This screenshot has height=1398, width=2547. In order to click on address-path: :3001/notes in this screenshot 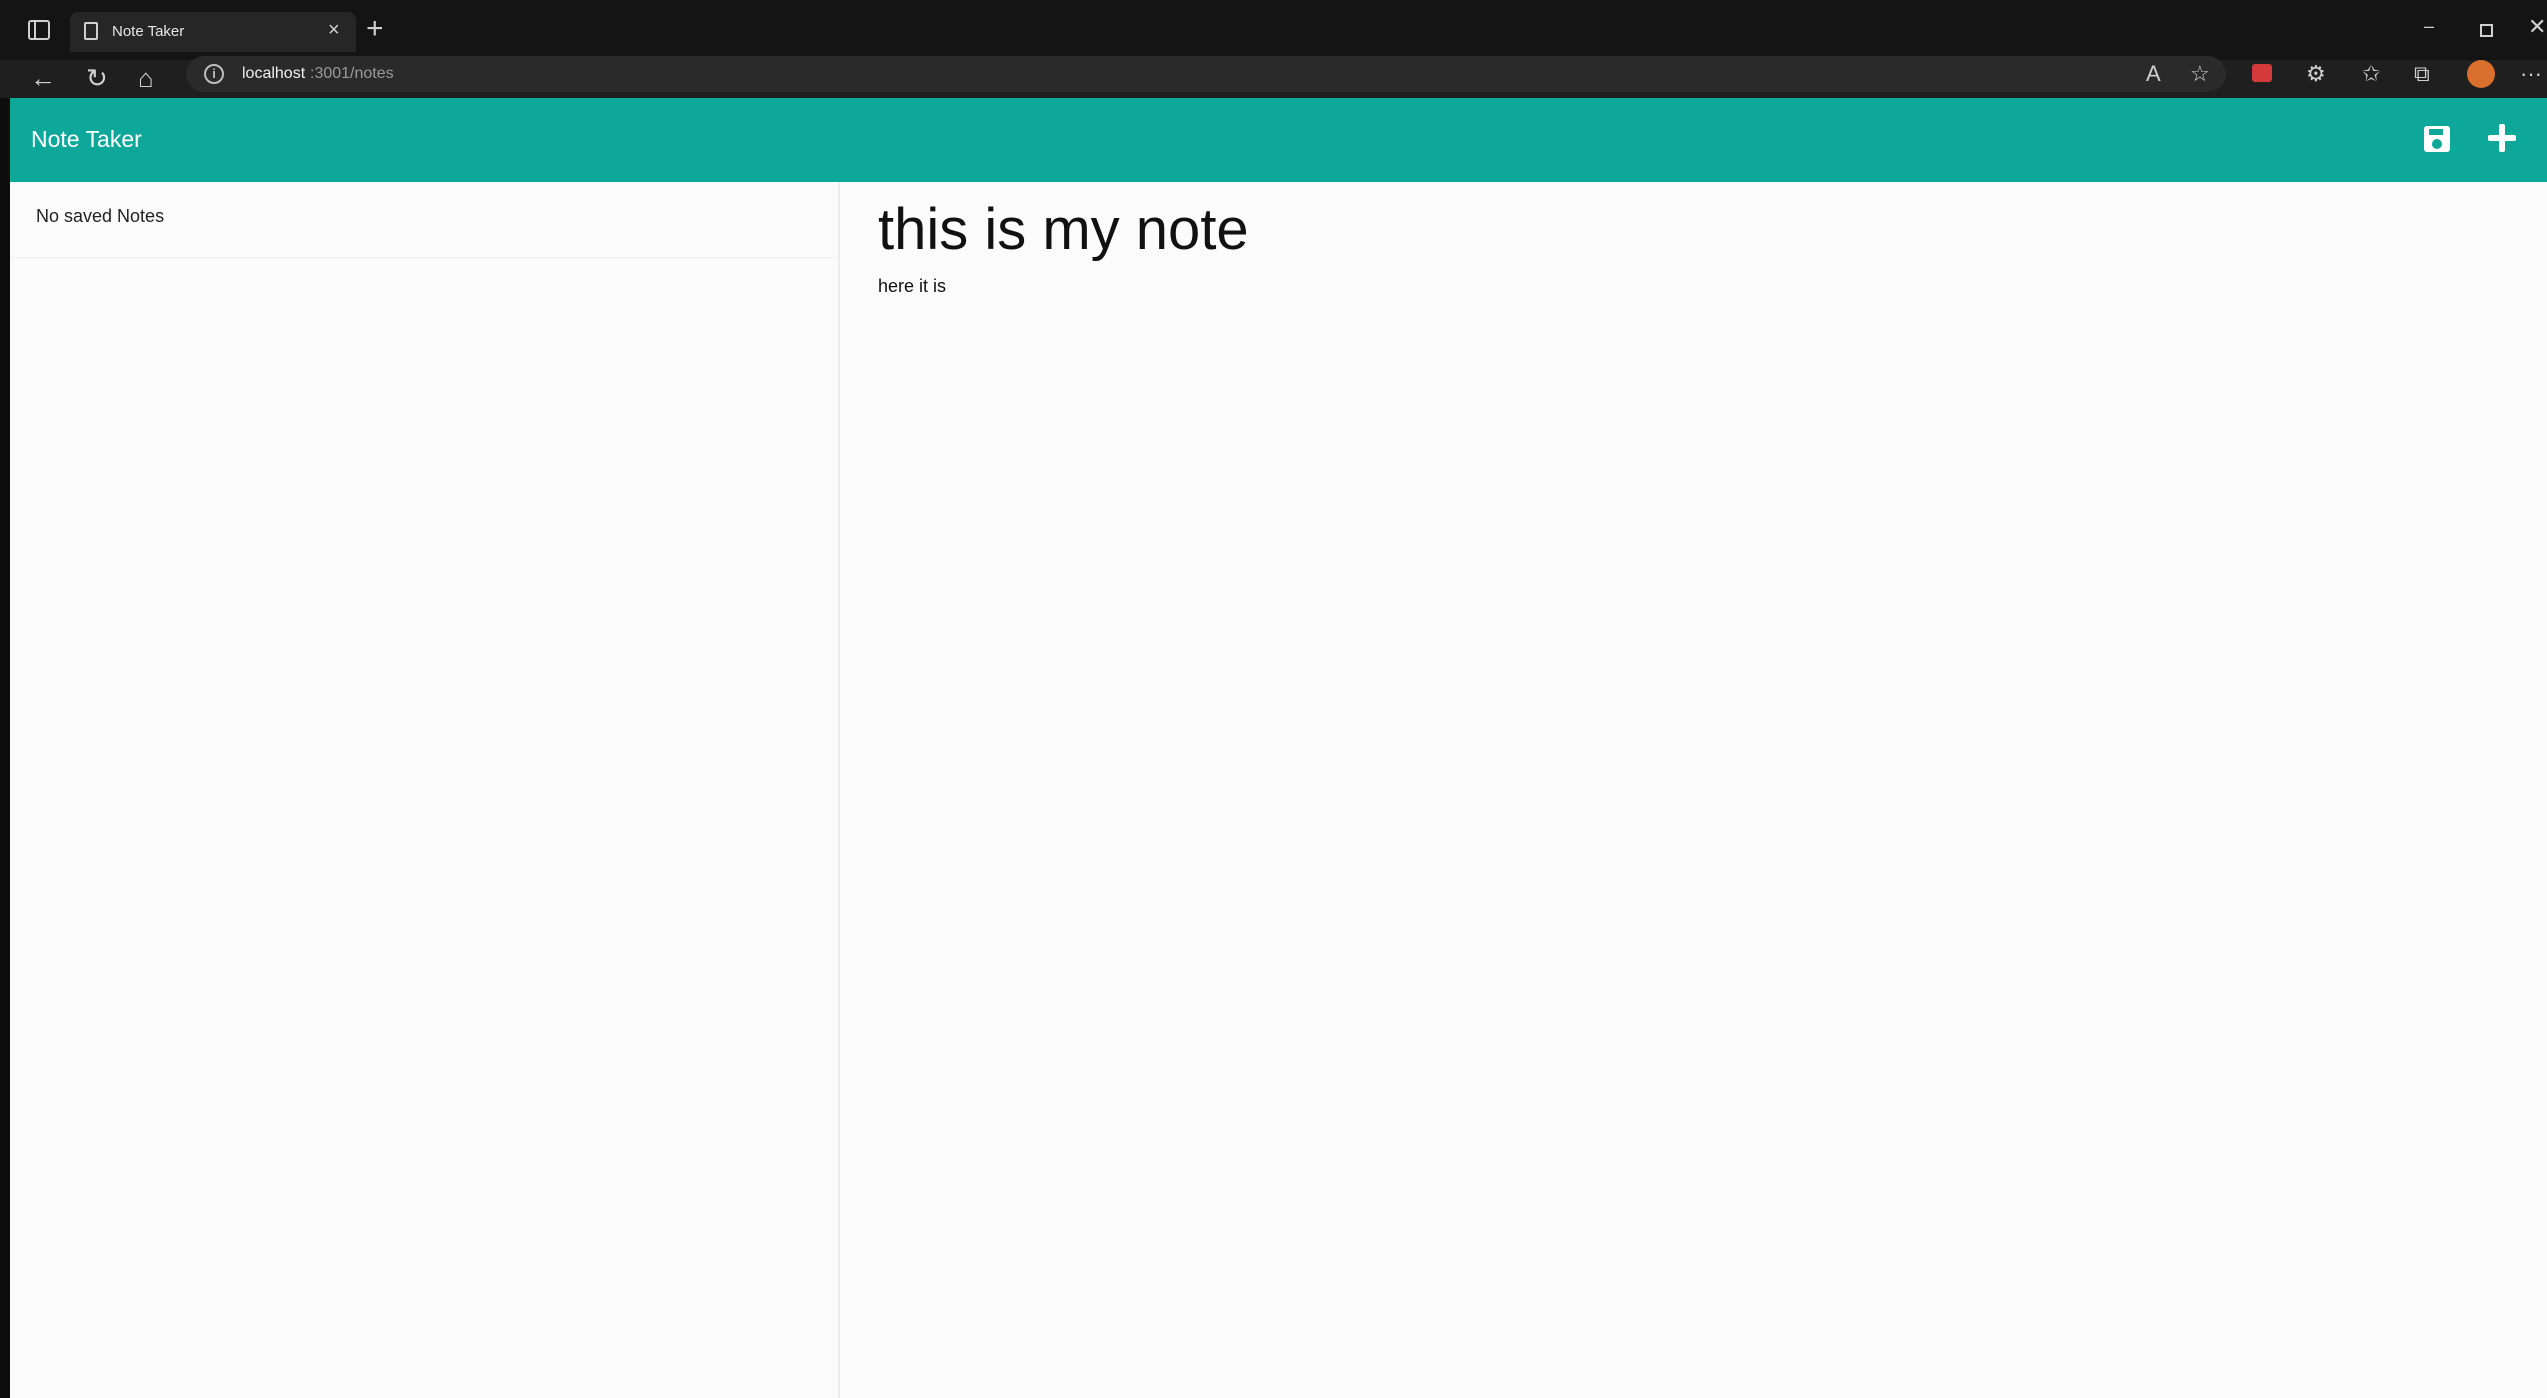, I will do `click(352, 73)`.